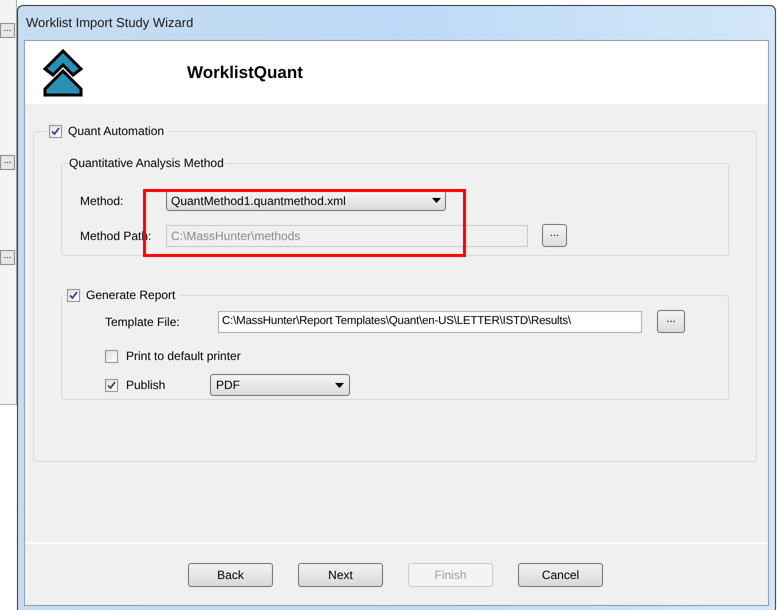 This screenshot has height=610, width=777. What do you see at coordinates (63, 72) in the screenshot?
I see `double-chevron-logo-icon` at bounding box center [63, 72].